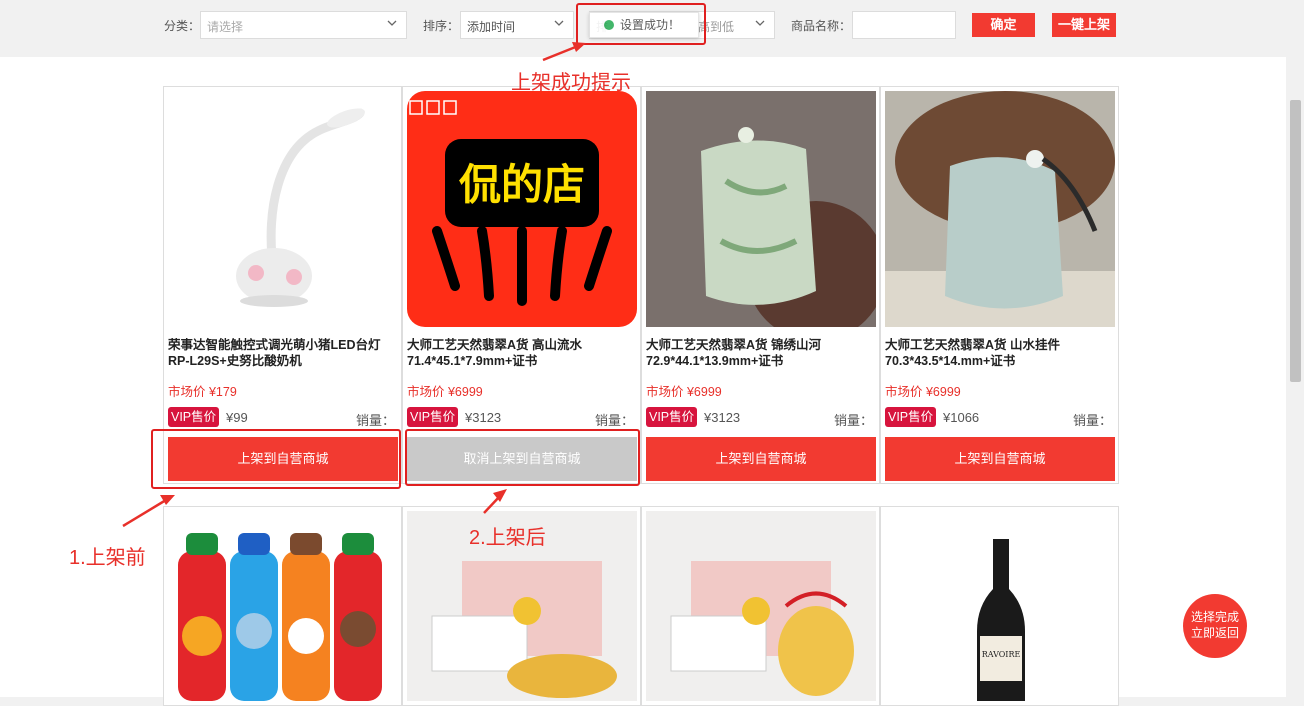 The image size is (1304, 706). What do you see at coordinates (276, 459) in the screenshot?
I see `before-highlight-box` at bounding box center [276, 459].